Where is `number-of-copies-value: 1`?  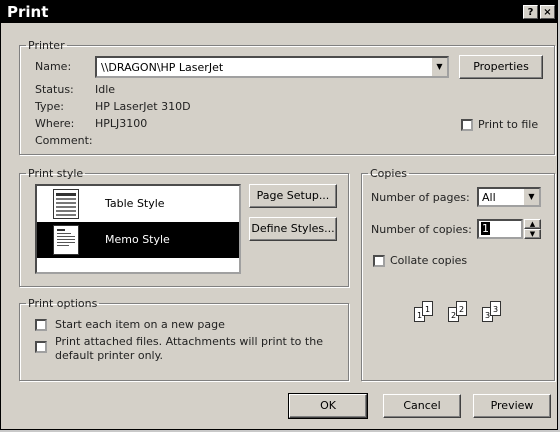
number-of-copies-value: 1 is located at coordinates (485, 228).